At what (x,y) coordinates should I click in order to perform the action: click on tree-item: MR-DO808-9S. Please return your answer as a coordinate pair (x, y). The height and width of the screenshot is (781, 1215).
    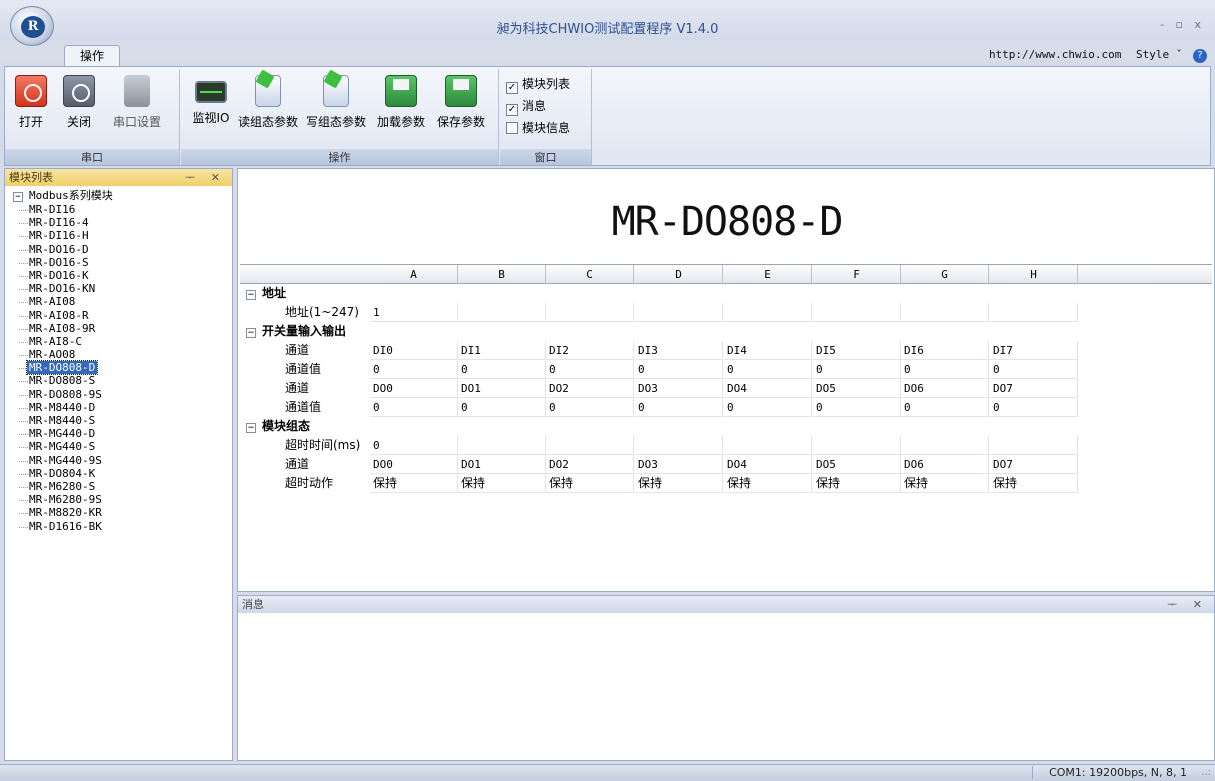
    Looking at the image, I should click on (118, 394).